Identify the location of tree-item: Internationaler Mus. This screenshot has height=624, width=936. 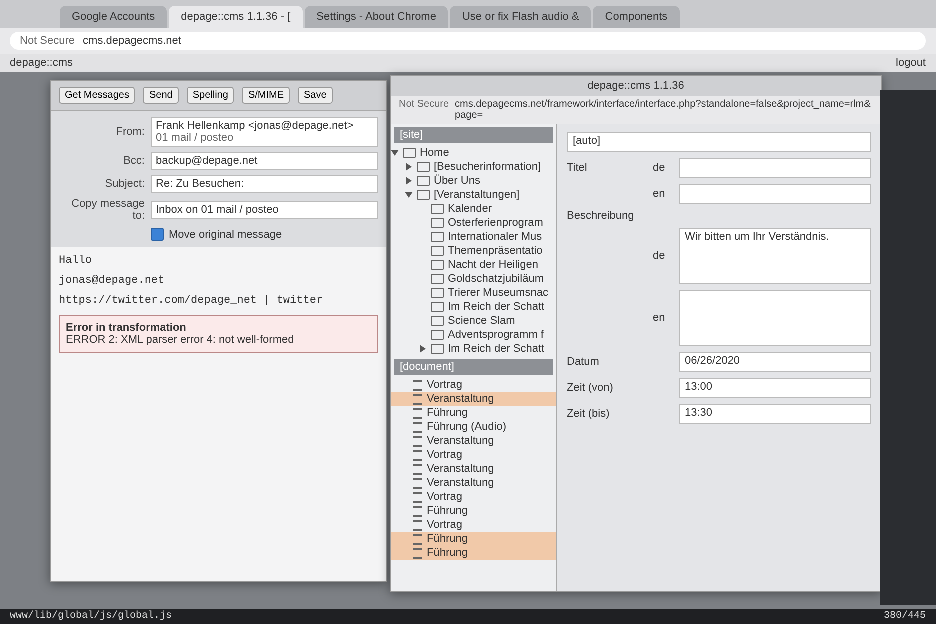
(495, 237).